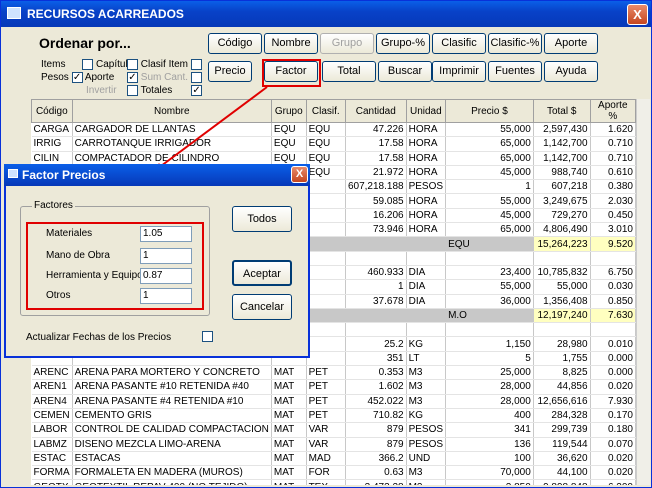  What do you see at coordinates (562, 301) in the screenshot?
I see `table-cell: 1,356,408` at bounding box center [562, 301].